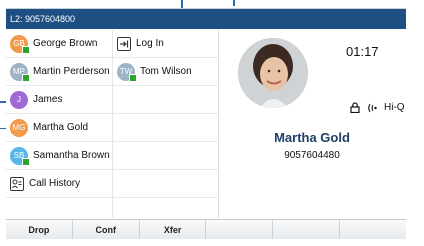 Image resolution: width=424 pixels, height=246 pixels. I want to click on lock-icon, so click(355, 107).